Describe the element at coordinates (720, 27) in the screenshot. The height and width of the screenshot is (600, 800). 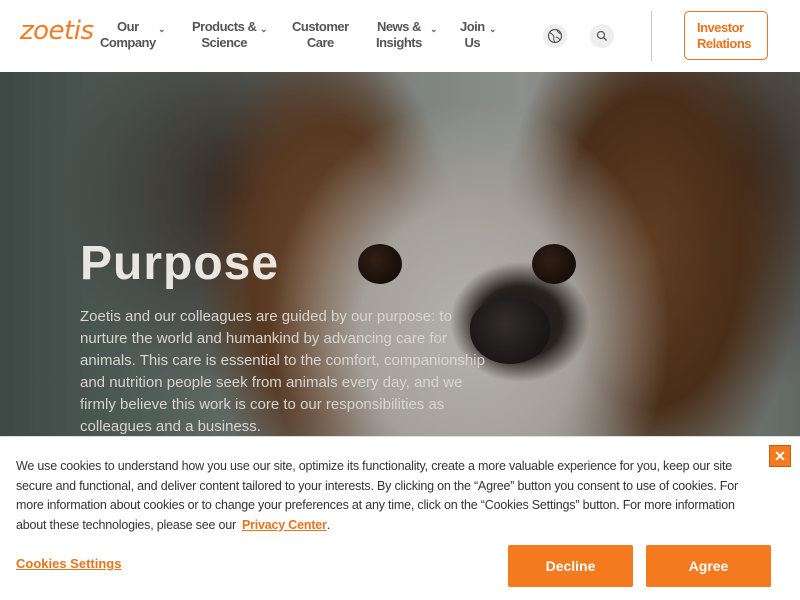
I see `investor-label-line1: Investor` at that location.